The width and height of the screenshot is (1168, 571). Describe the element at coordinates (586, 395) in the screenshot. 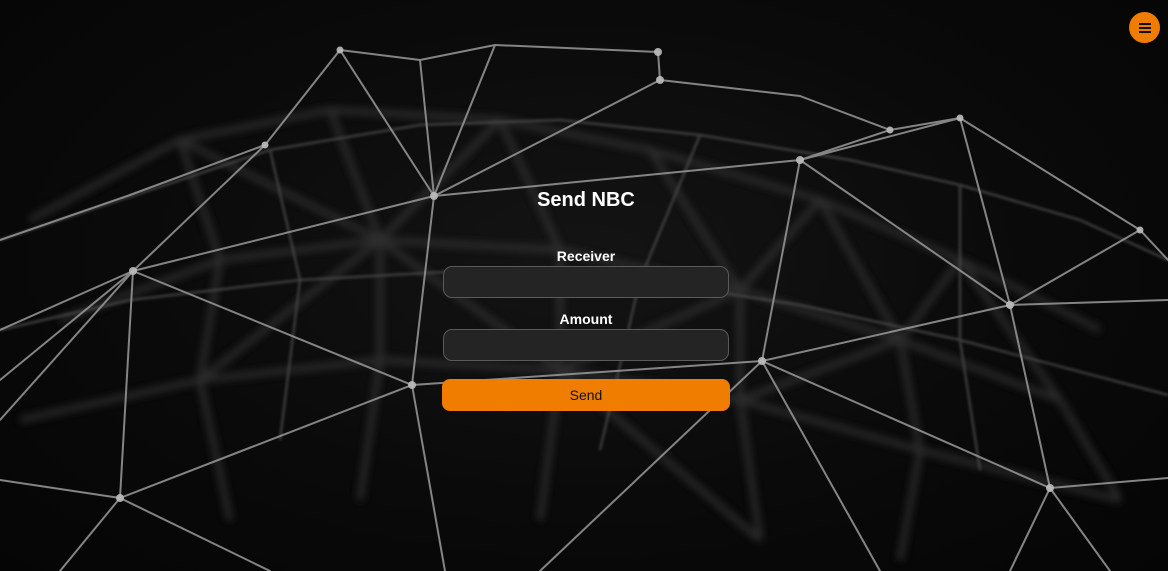

I see `send-button: Send` at that location.